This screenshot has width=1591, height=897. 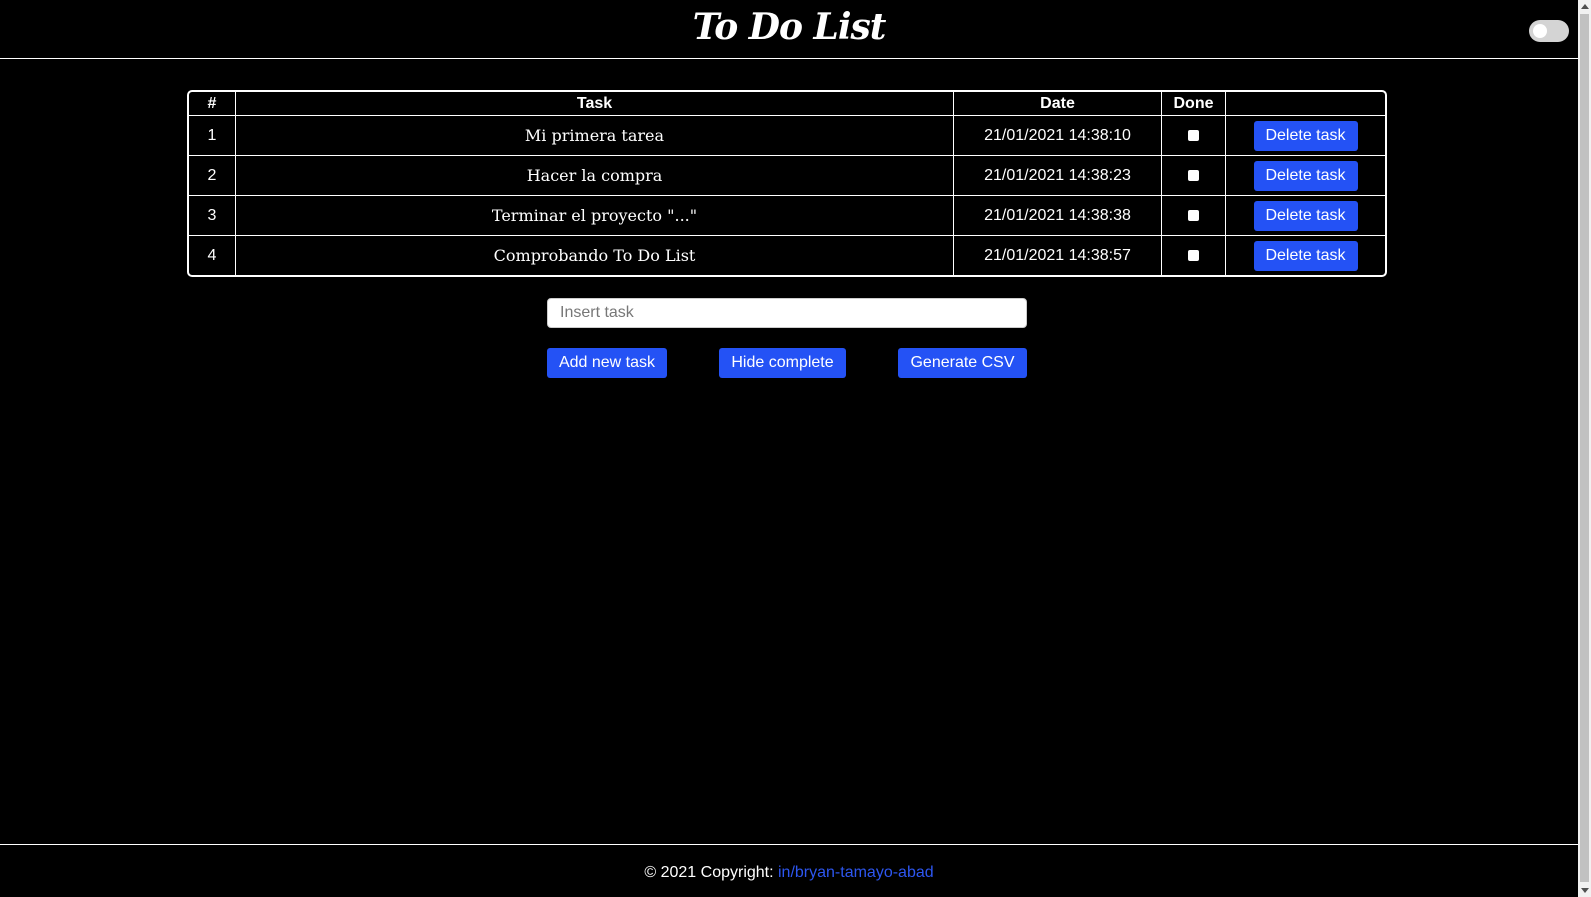 I want to click on scroll-up-arrow-icon, so click(x=1585, y=6).